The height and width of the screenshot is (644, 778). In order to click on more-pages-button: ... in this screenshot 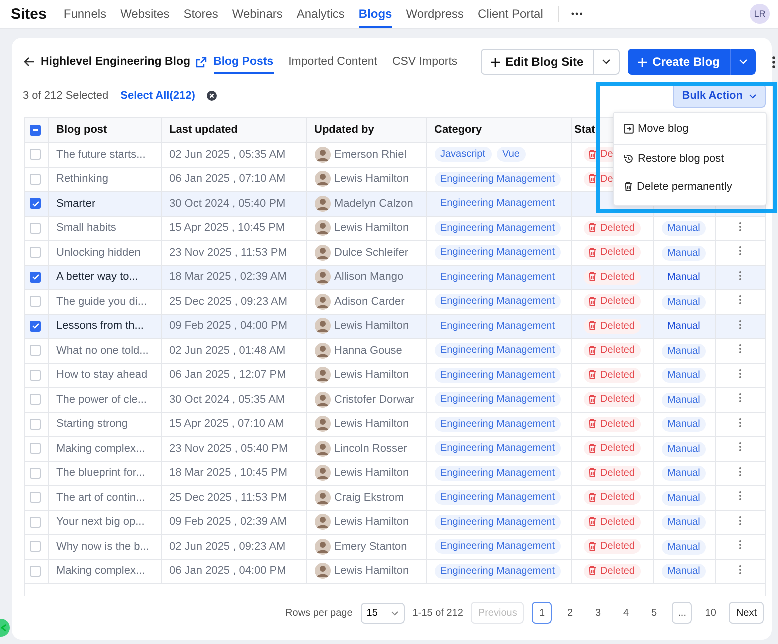, I will do `click(682, 613)`.